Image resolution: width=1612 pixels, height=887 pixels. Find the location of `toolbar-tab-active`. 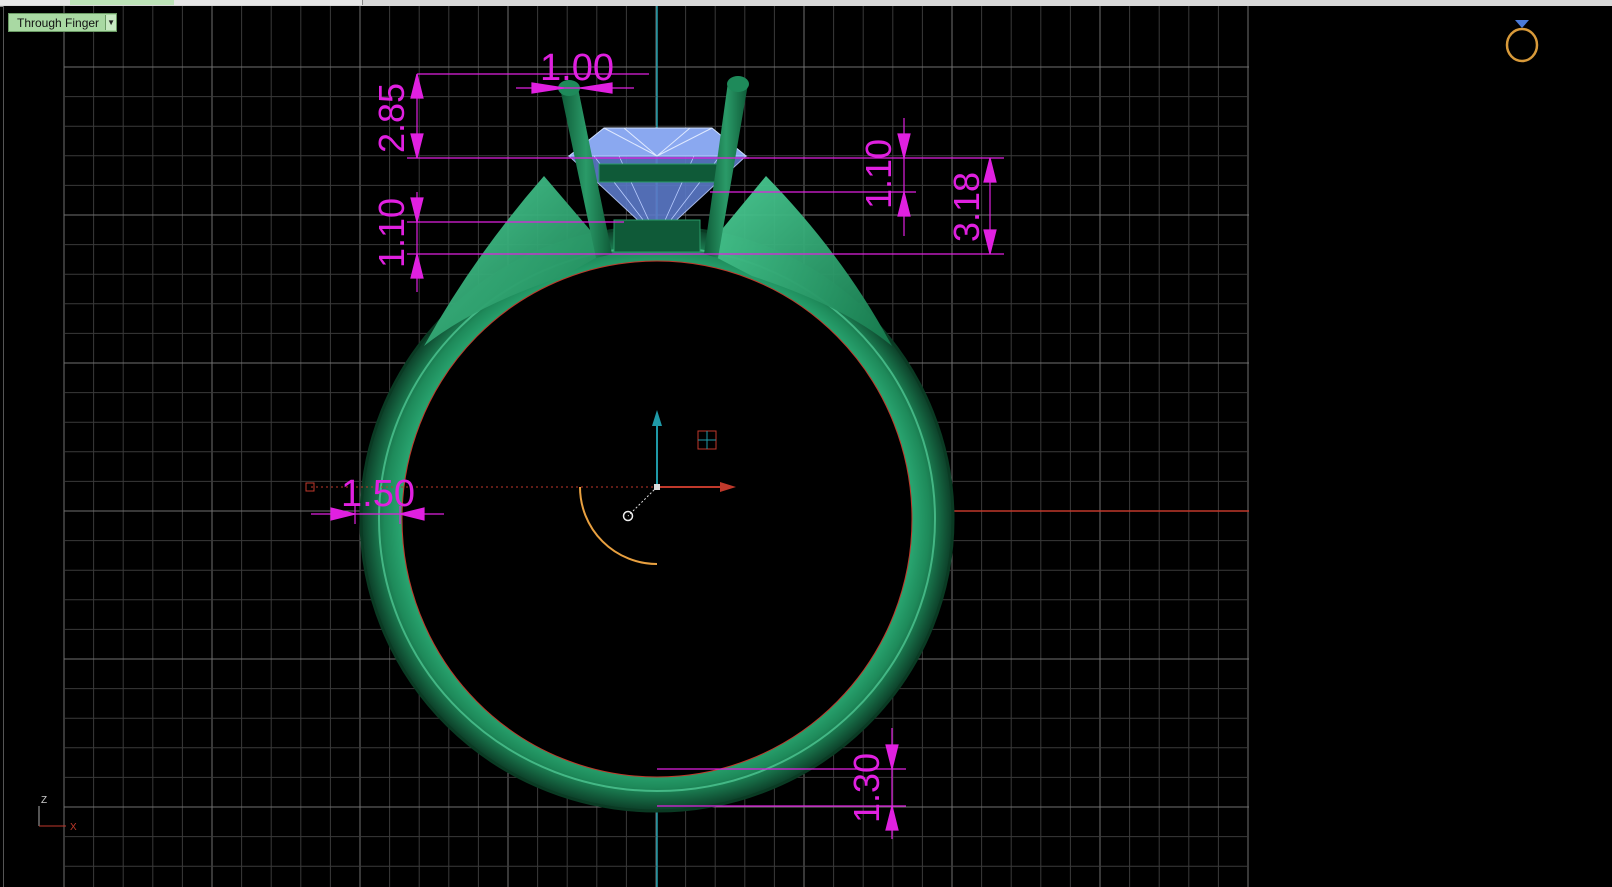

toolbar-tab-active is located at coordinates (122, 2).